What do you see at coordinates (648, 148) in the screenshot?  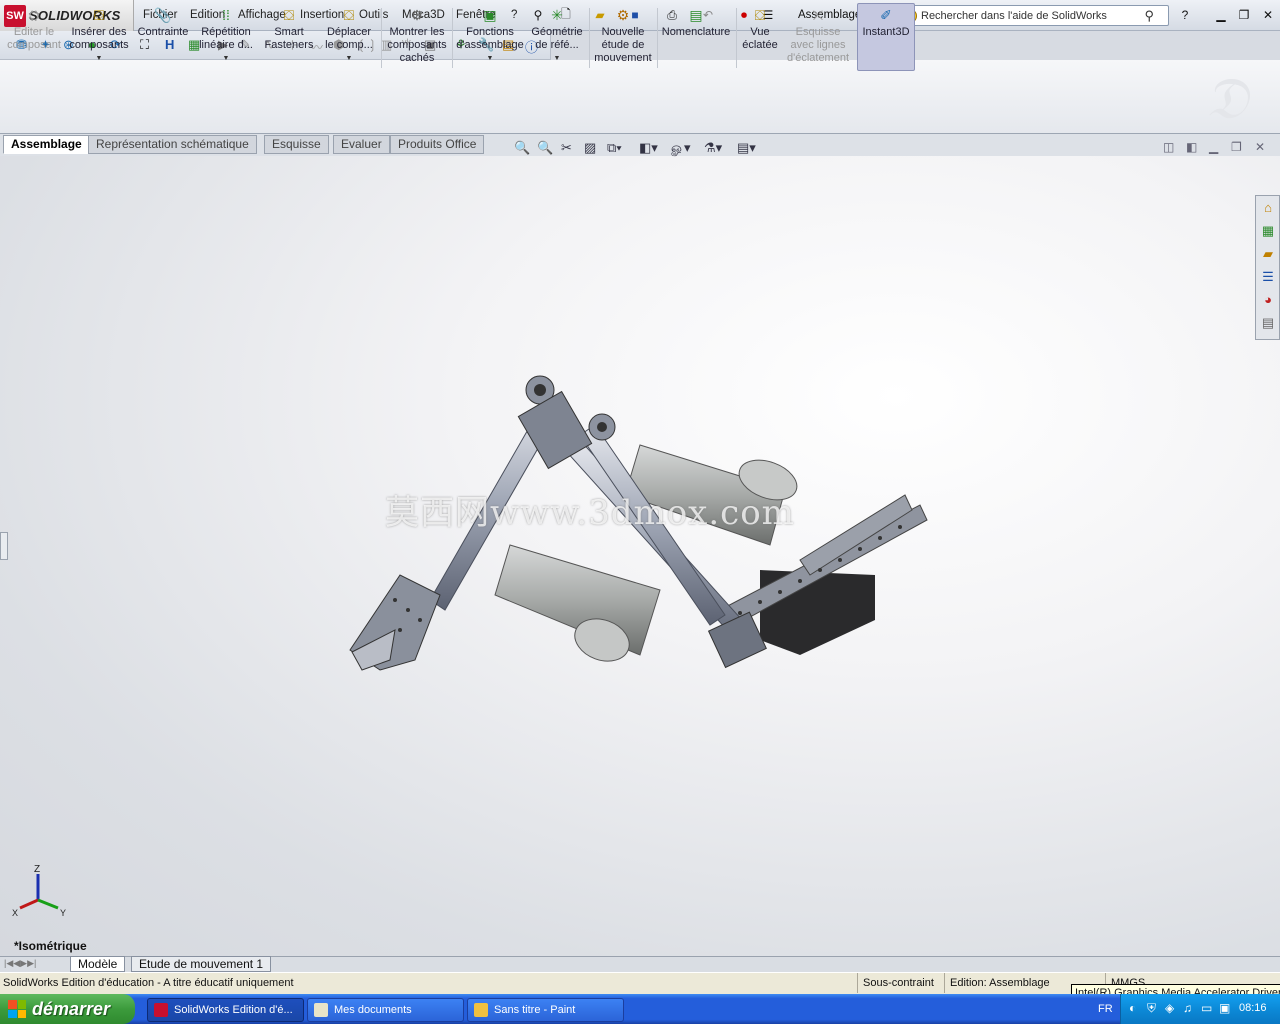 I see `display-style-icon: ◧▾` at bounding box center [648, 148].